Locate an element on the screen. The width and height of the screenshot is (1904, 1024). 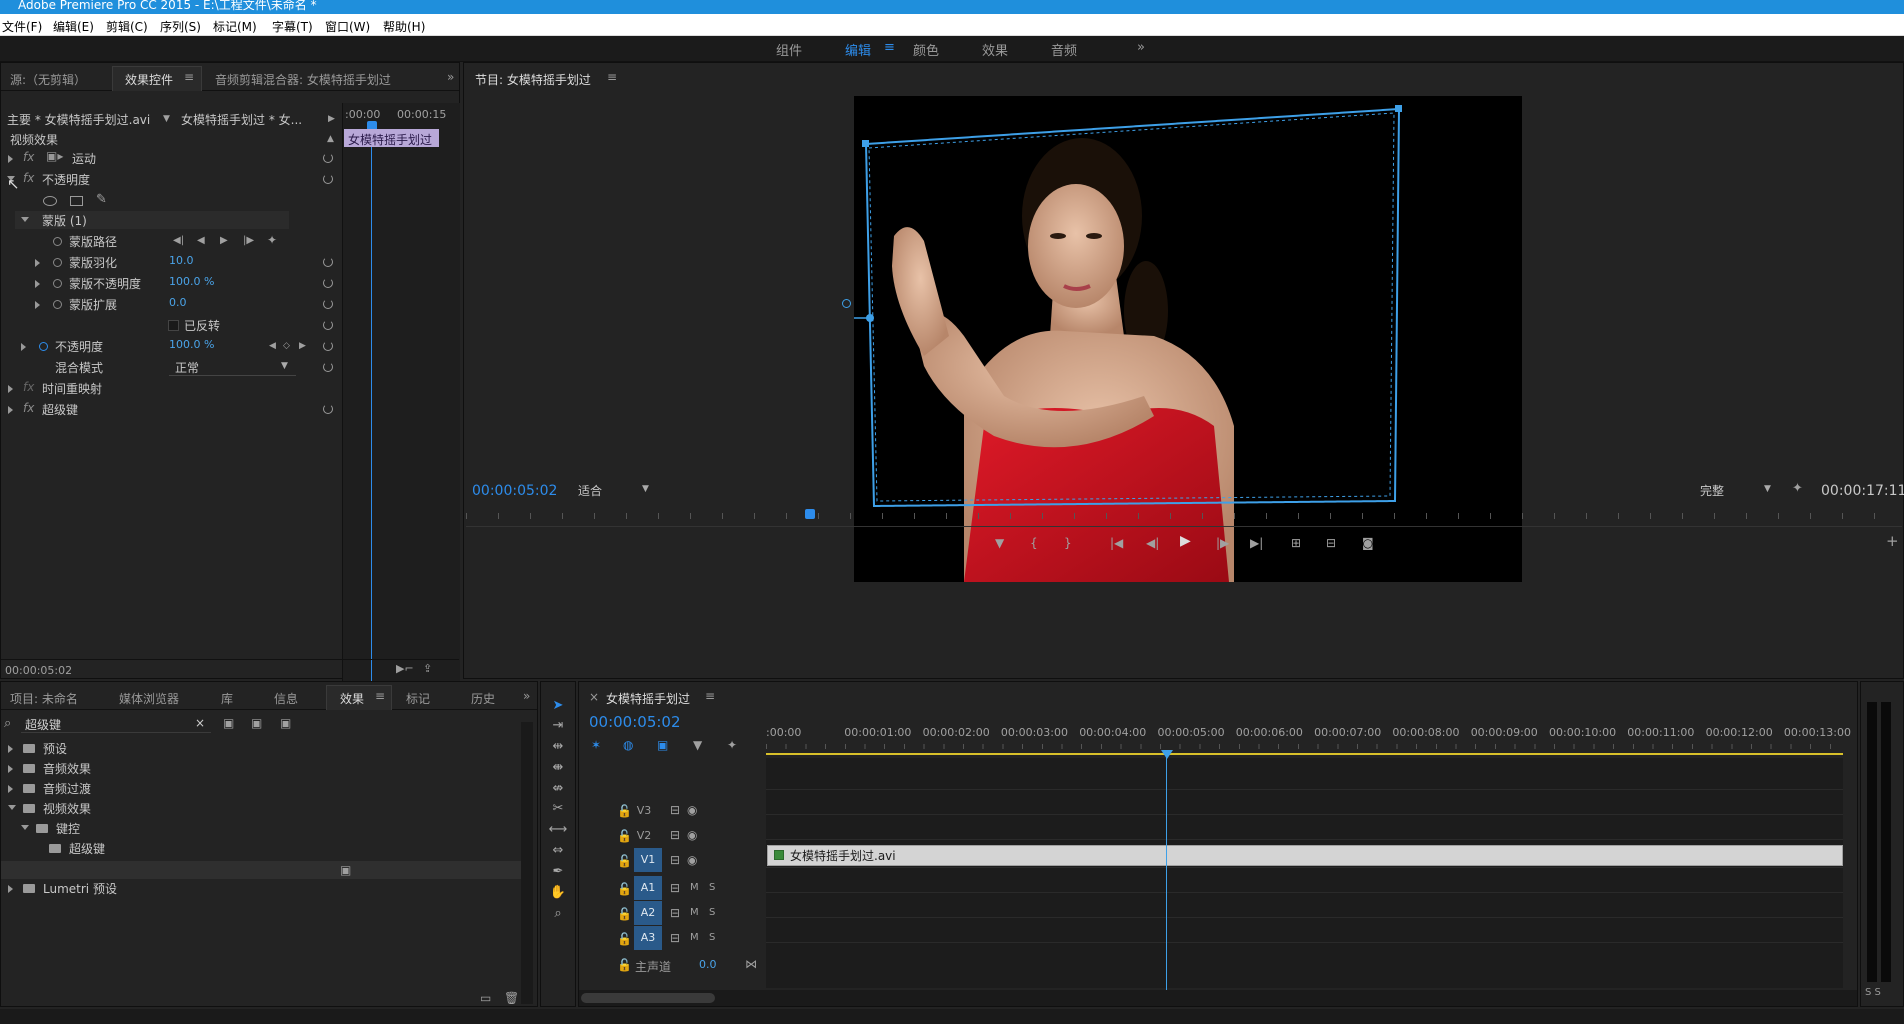
work-area-bar is located at coordinates (1304, 754).